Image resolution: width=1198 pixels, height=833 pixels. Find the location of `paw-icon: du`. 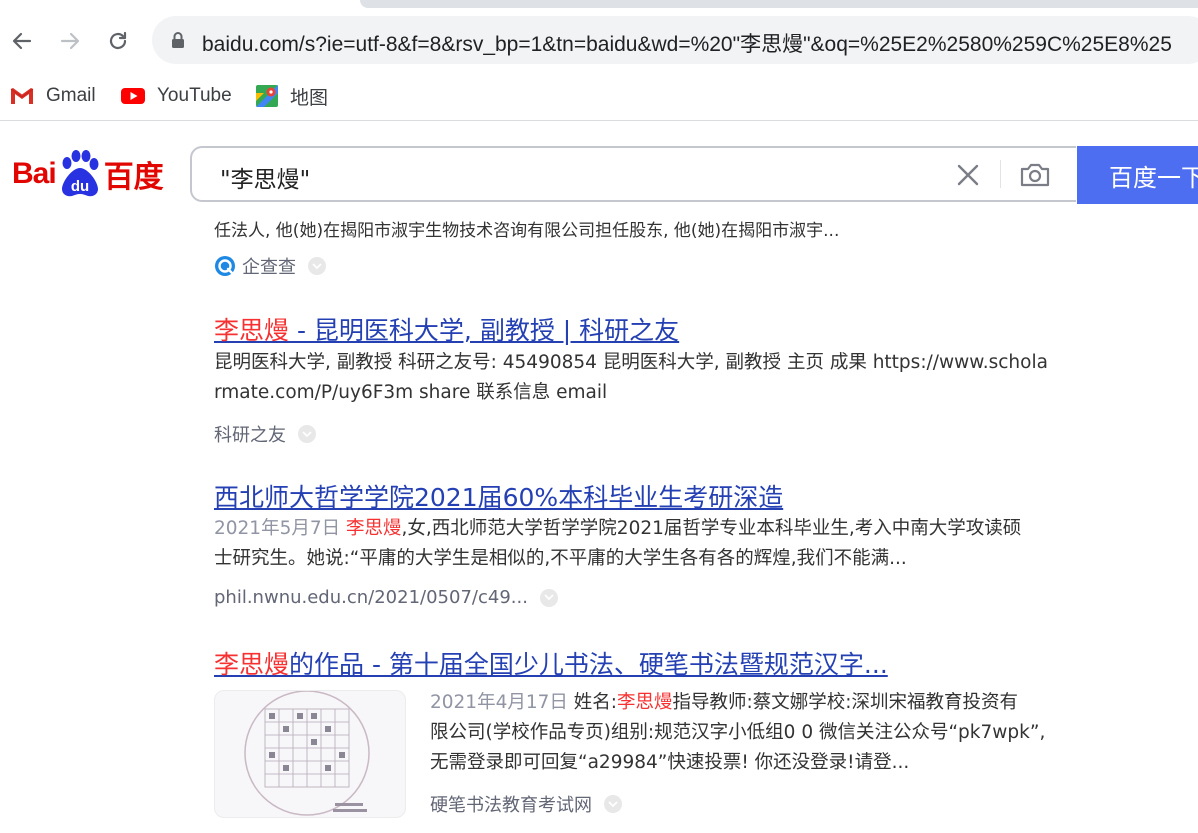

paw-icon: du is located at coordinates (80, 174).